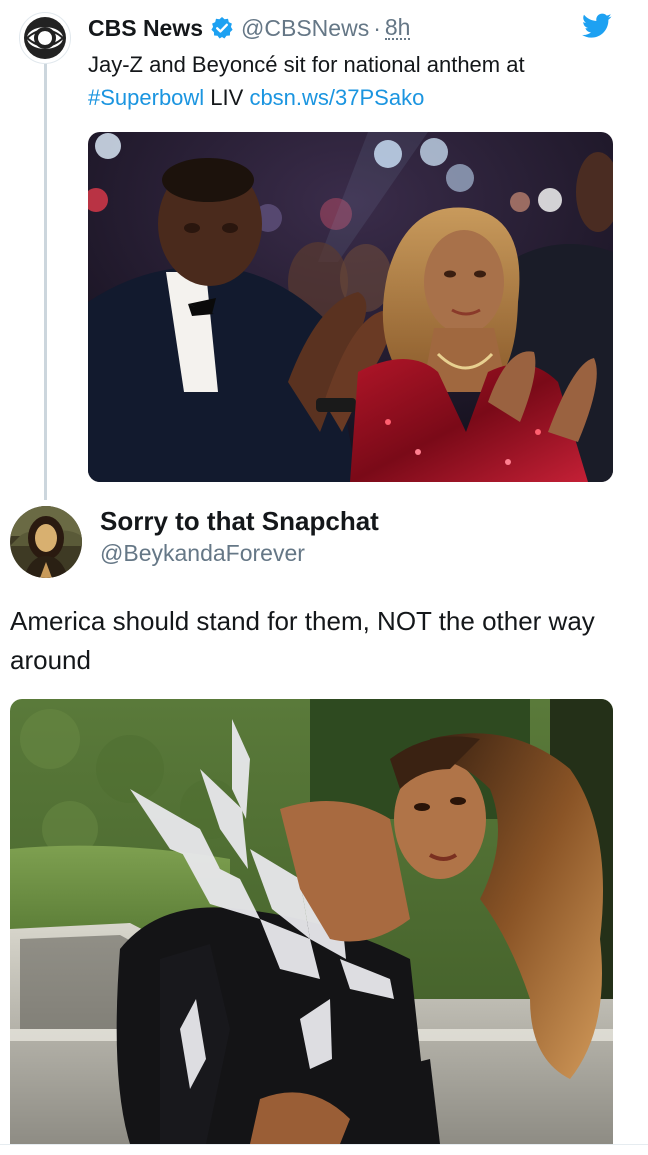  I want to click on reply-author-name: Sorry to that Snapchat, so click(239, 521).